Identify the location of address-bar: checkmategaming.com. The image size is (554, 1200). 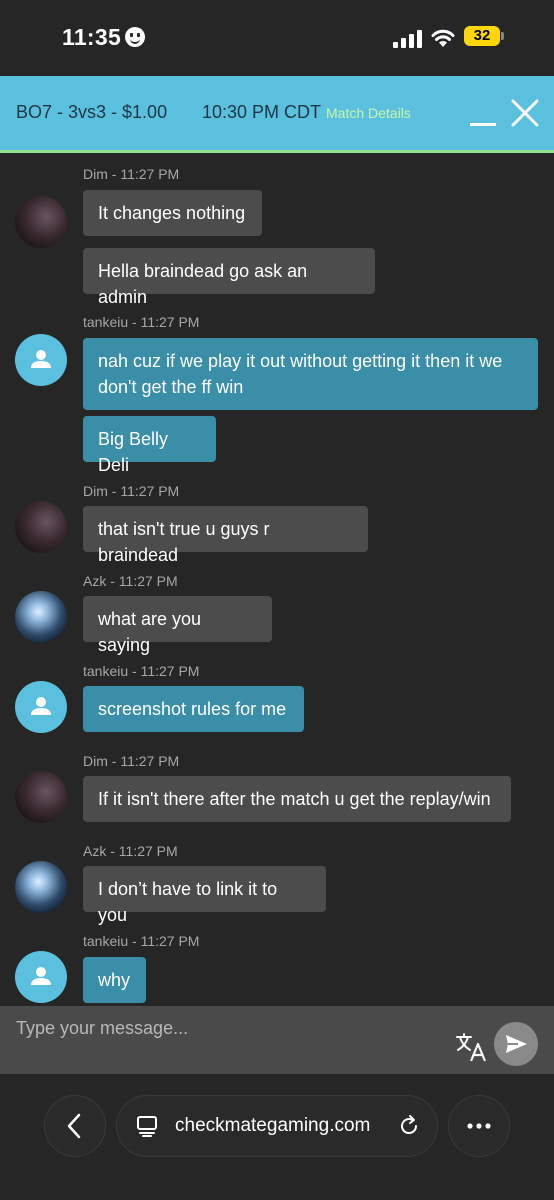
(277, 1126).